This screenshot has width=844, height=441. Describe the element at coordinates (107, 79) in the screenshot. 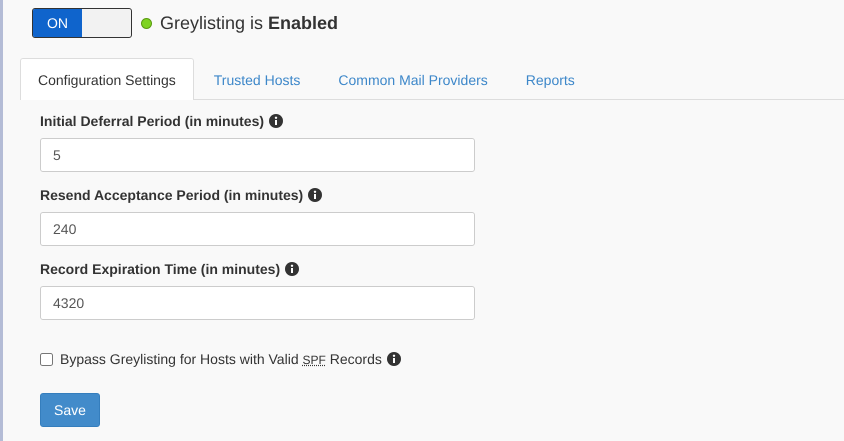

I see `tab: Configuration Settings` at that location.